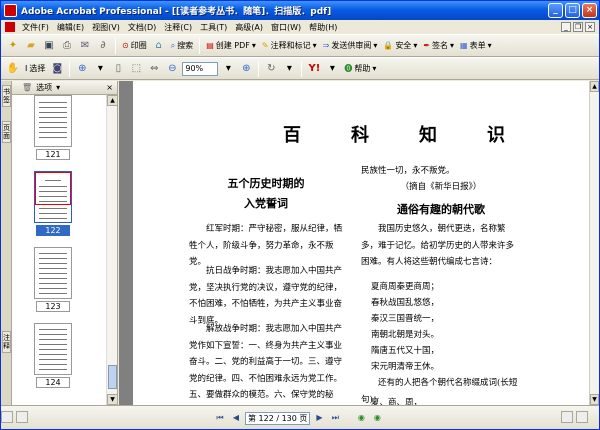  What do you see at coordinates (220, 418) in the screenshot?
I see `first-page-icon: ⏮` at bounding box center [220, 418].